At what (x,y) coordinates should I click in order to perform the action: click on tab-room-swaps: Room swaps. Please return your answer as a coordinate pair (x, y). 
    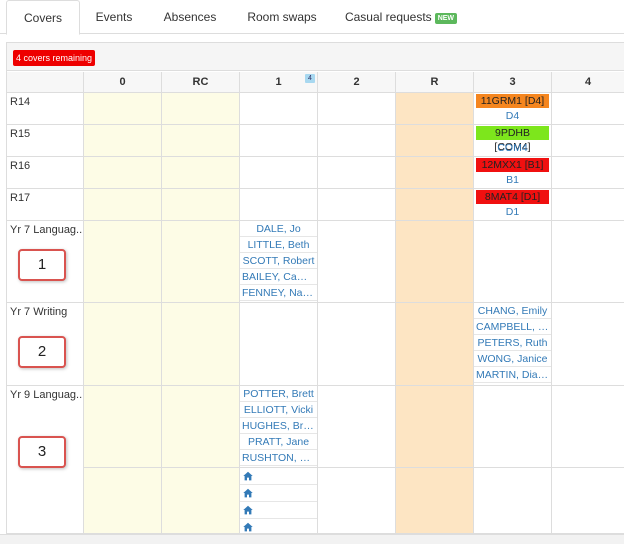
    Looking at the image, I should click on (282, 17).